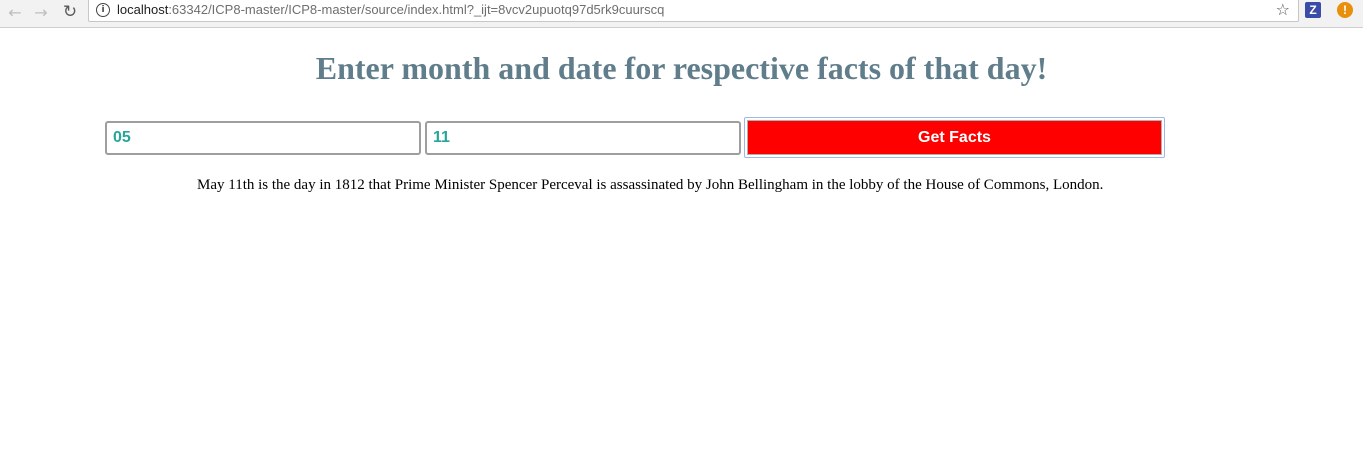  What do you see at coordinates (583, 138) in the screenshot?
I see `day-input` at bounding box center [583, 138].